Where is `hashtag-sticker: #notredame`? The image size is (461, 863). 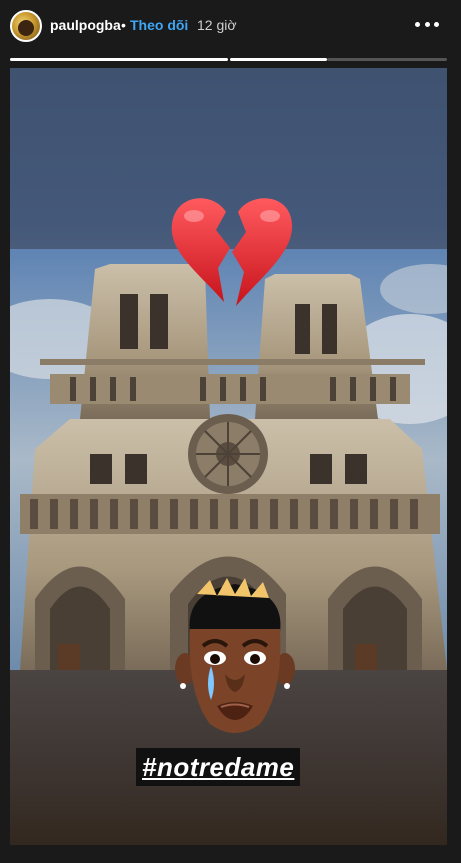
hashtag-sticker: #notredame is located at coordinates (218, 767).